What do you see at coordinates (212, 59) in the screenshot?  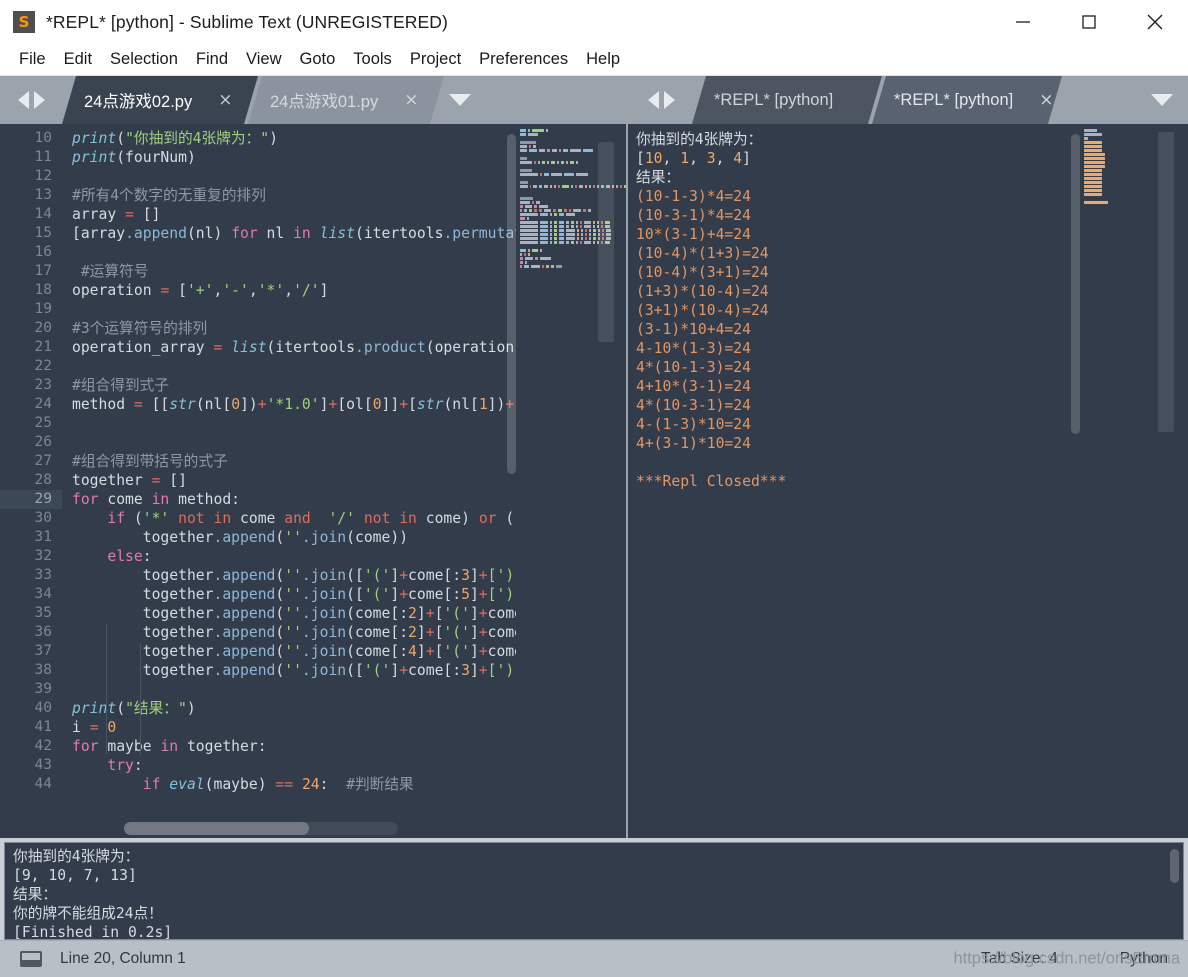 I see `menu-item-find: Find` at bounding box center [212, 59].